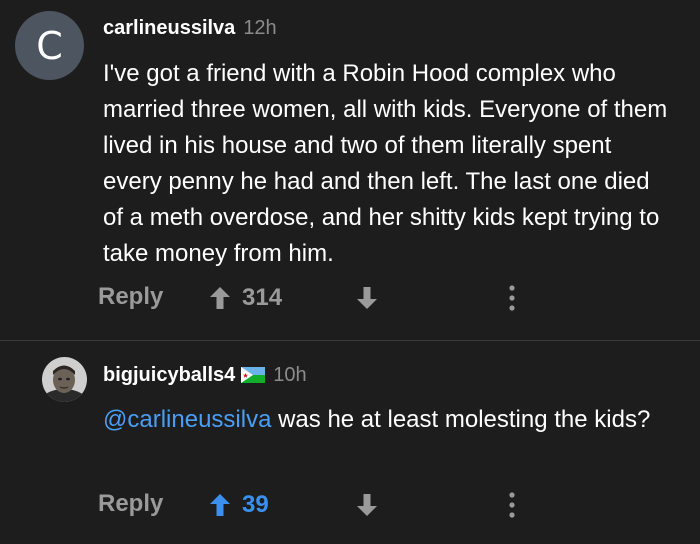 The image size is (700, 544). I want to click on user-mention-link: @carlineussilva, so click(187, 419).